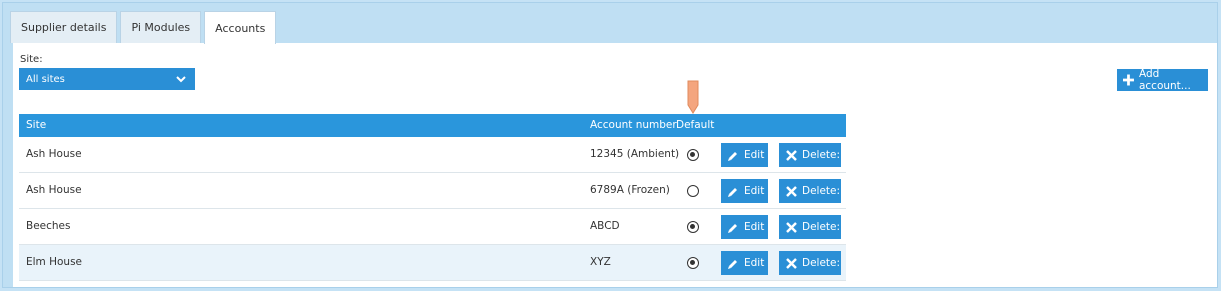 The width and height of the screenshot is (1221, 291). I want to click on cell-account-number: ABCD, so click(605, 226).